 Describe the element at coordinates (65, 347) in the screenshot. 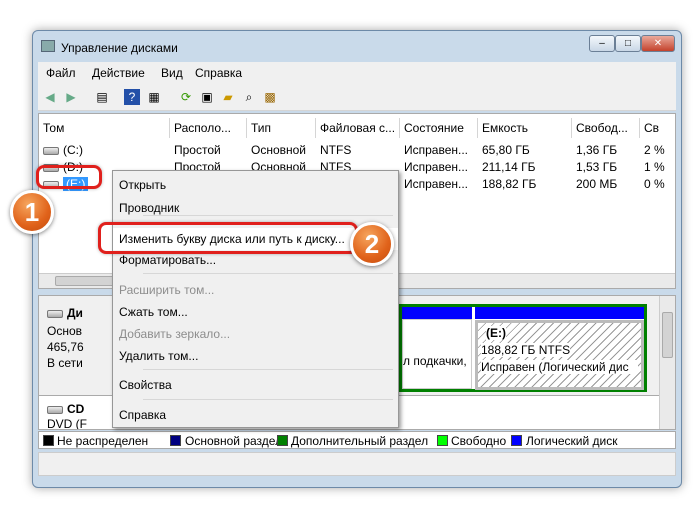

I see `disk0-size: 465,76` at that location.